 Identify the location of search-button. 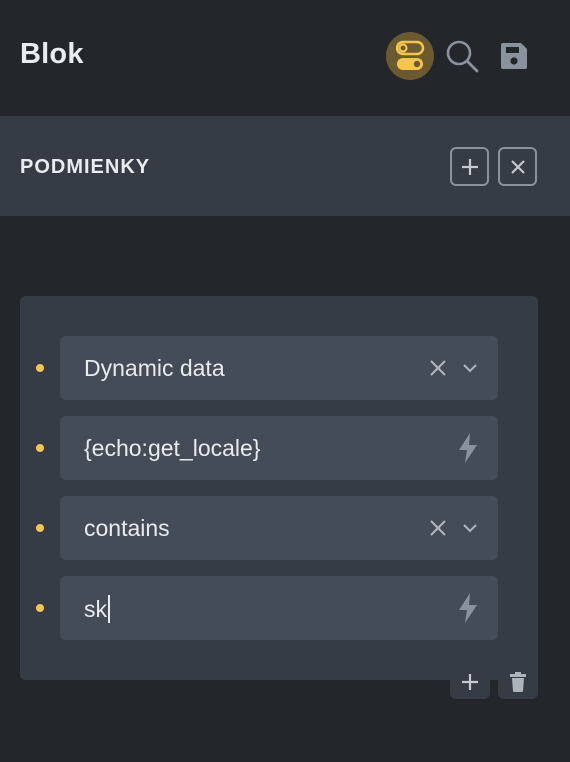
(462, 56).